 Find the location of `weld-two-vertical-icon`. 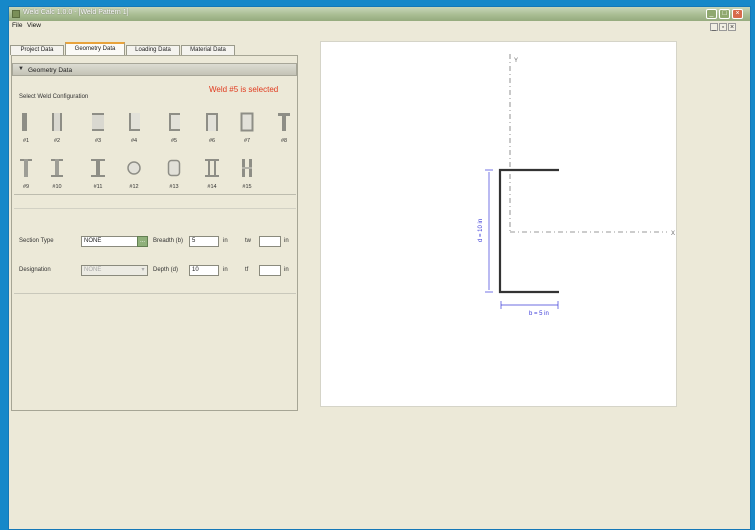

weld-two-vertical-icon is located at coordinates (57, 122).